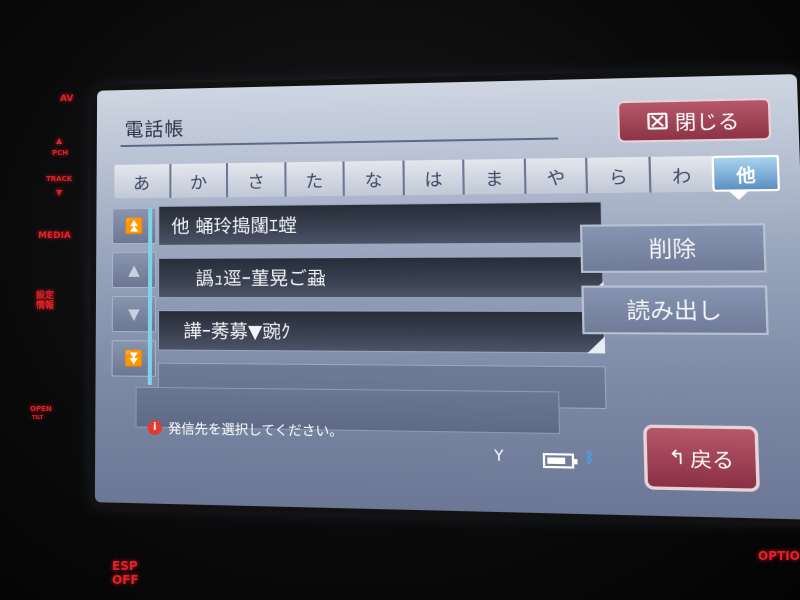  Describe the element at coordinates (197, 180) in the screenshot. I see `tab-ka: か` at that location.